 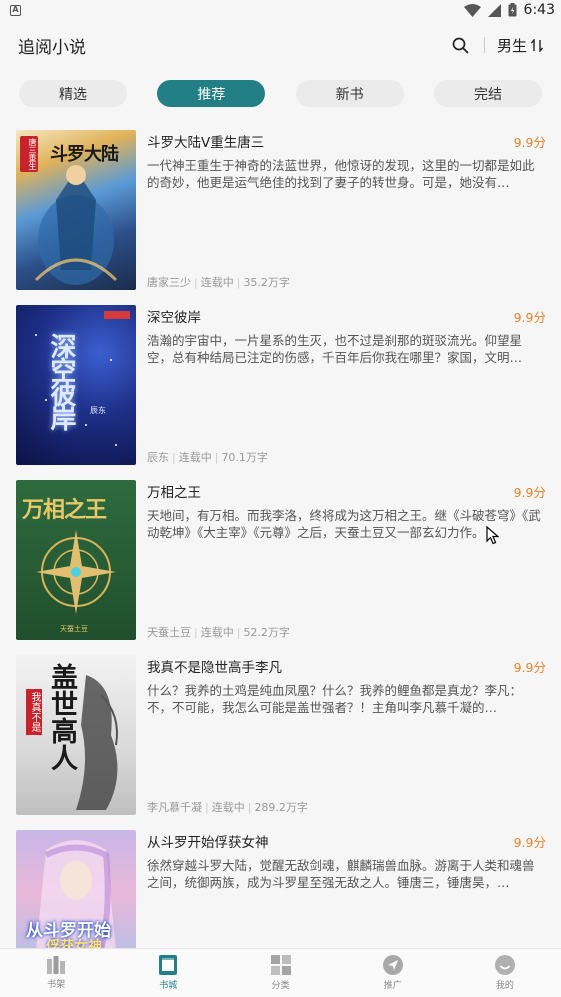 What do you see at coordinates (15, 10) in the screenshot?
I see `app-notification-icon: A` at bounding box center [15, 10].